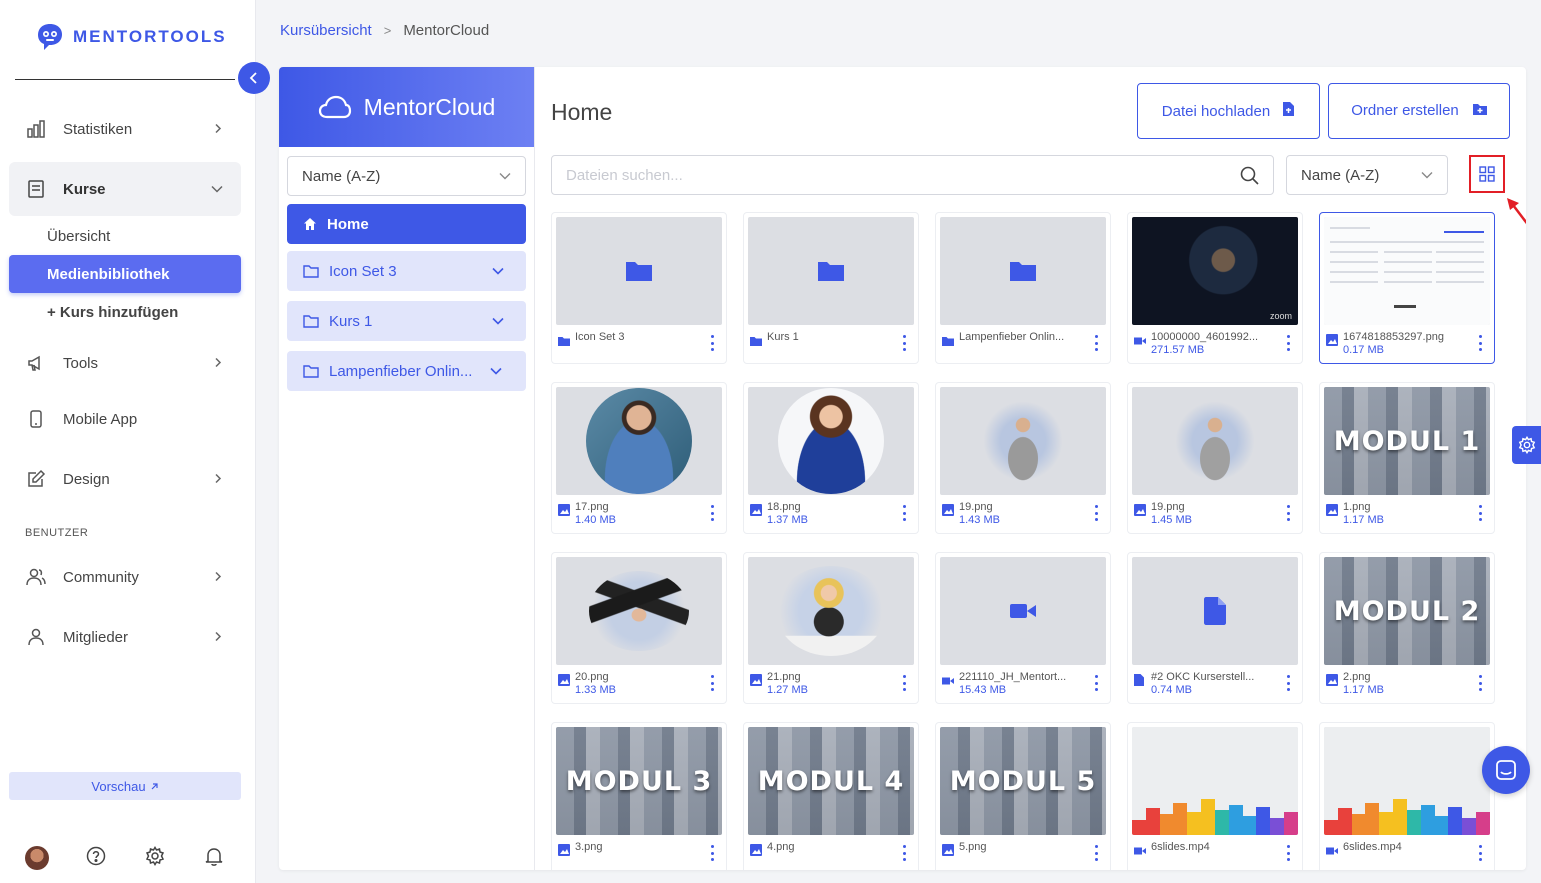 The width and height of the screenshot is (1541, 883). Describe the element at coordinates (831, 628) in the screenshot. I see `file-tile: 21.png 1.27 MB` at that location.